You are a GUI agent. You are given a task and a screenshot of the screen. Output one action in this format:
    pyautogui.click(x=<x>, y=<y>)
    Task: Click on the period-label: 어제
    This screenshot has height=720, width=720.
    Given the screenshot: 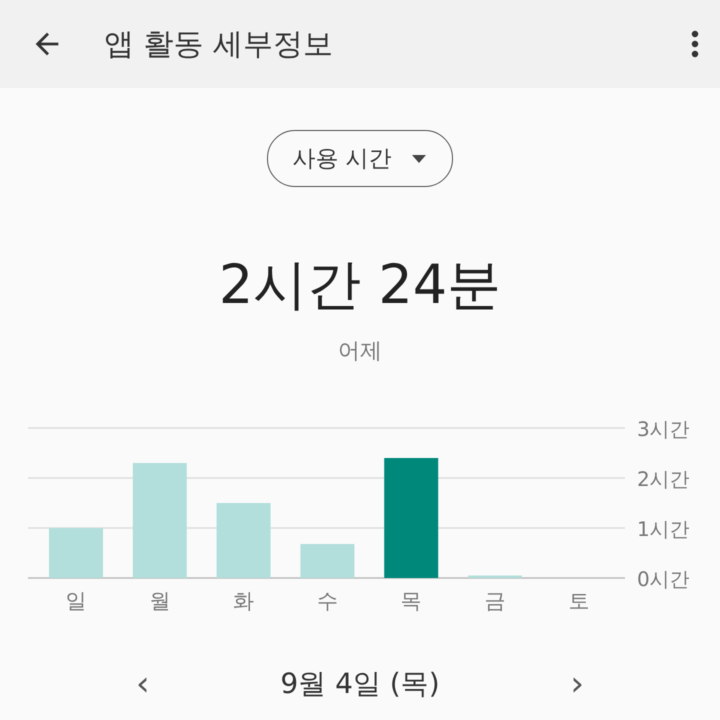 What is the action you would take?
    pyautogui.click(x=360, y=352)
    